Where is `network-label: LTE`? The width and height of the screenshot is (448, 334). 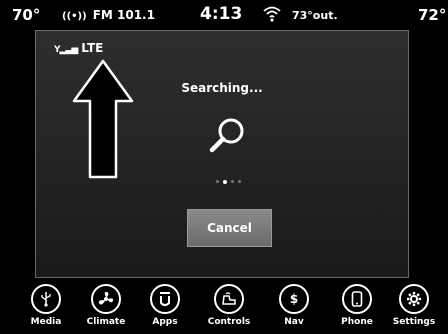
network-label: LTE is located at coordinates (92, 48).